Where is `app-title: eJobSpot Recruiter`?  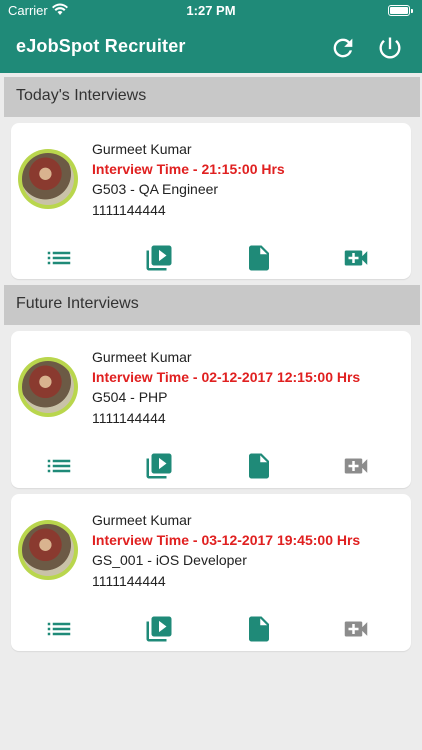
app-title: eJobSpot Recruiter is located at coordinates (101, 46).